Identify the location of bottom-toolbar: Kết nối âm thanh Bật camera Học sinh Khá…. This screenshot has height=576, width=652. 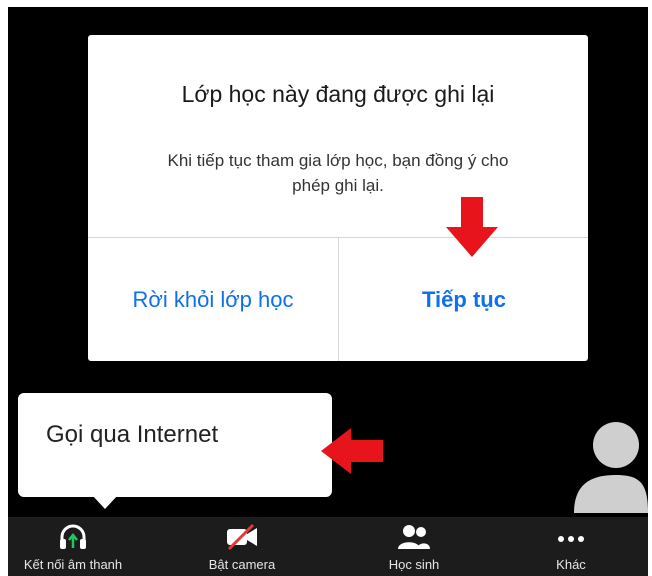
(328, 546).